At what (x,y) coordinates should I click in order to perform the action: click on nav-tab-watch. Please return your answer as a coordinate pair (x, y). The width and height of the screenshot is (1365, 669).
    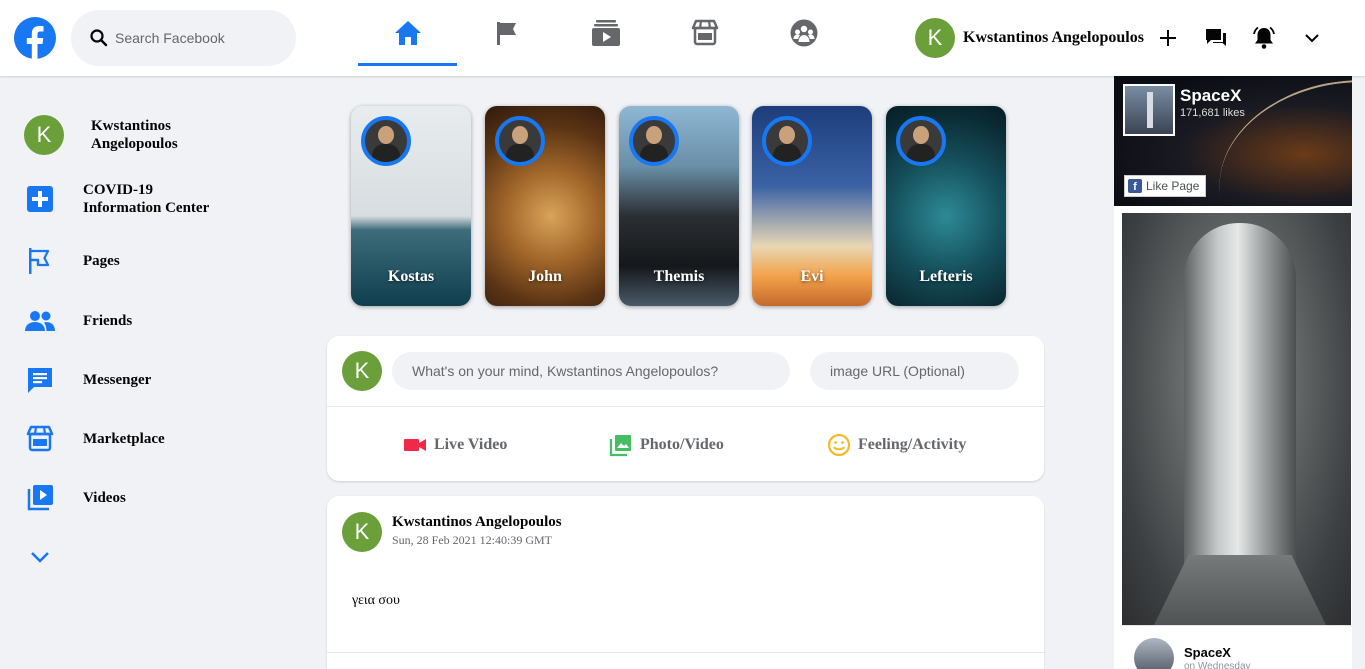
    Looking at the image, I should click on (605, 33).